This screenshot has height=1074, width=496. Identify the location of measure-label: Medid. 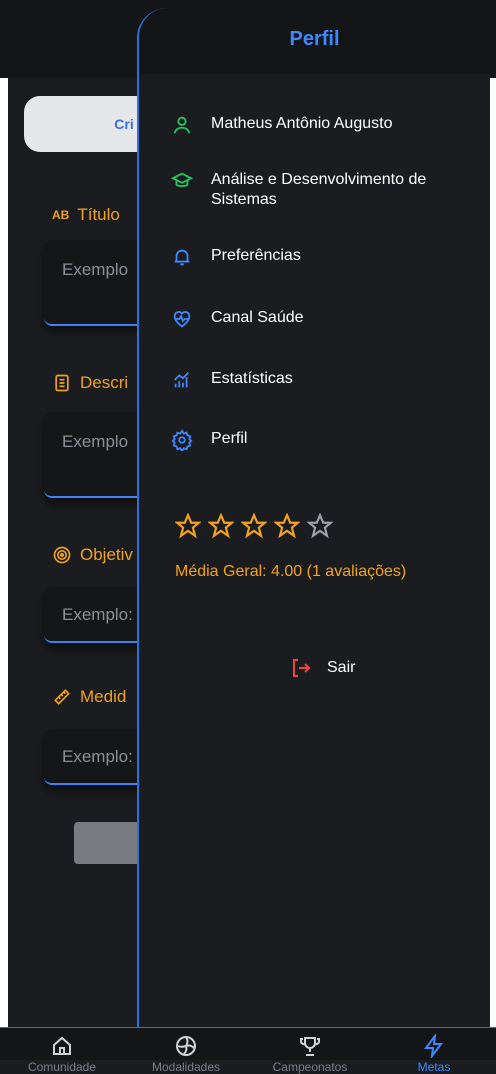
(89, 697).